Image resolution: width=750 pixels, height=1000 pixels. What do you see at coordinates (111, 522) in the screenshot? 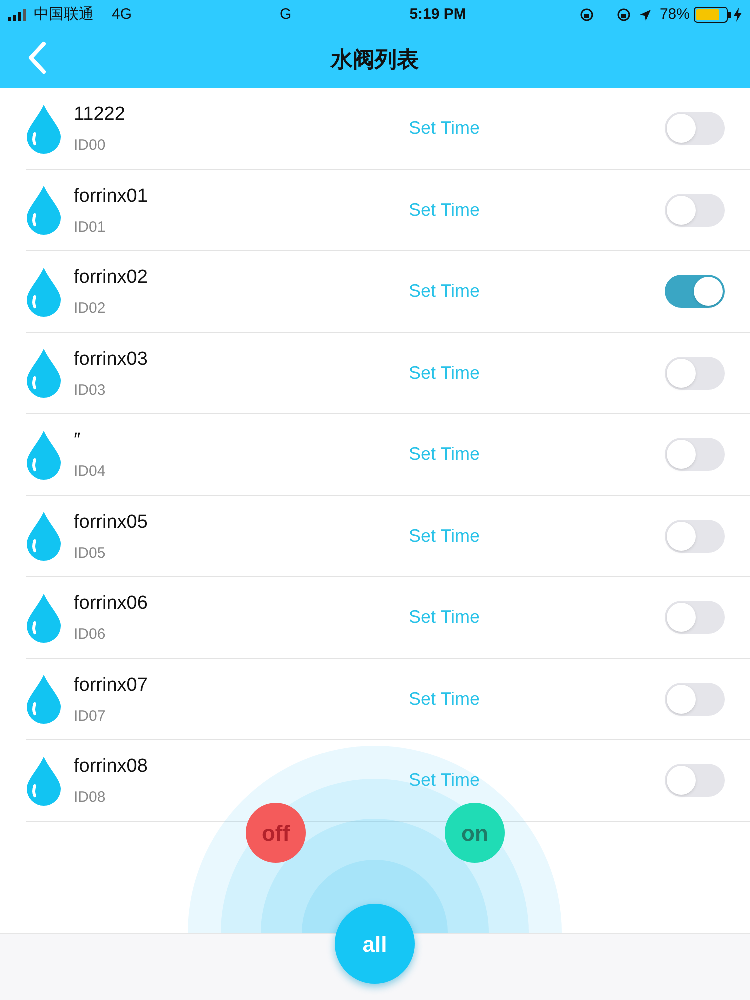
I see `valve-name: forrinx05` at bounding box center [111, 522].